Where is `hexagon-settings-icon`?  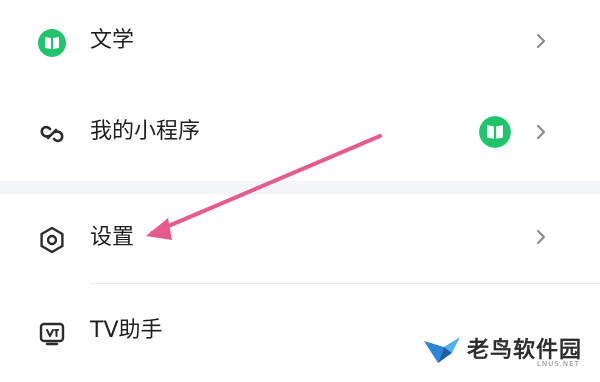 hexagon-settings-icon is located at coordinates (52, 240).